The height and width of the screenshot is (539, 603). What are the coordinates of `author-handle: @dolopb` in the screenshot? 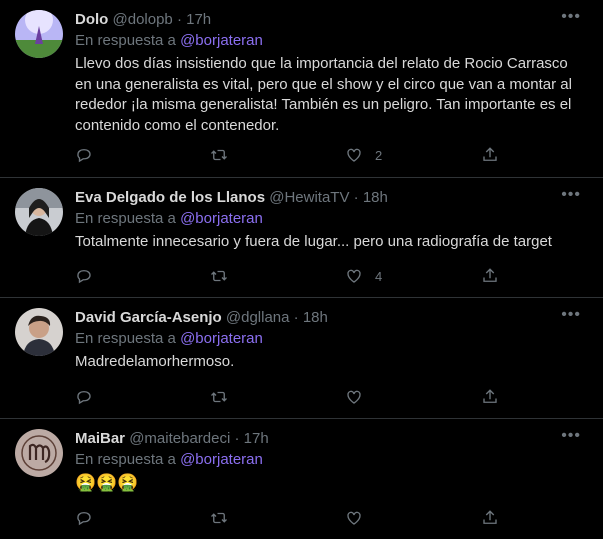 It's located at (143, 19).